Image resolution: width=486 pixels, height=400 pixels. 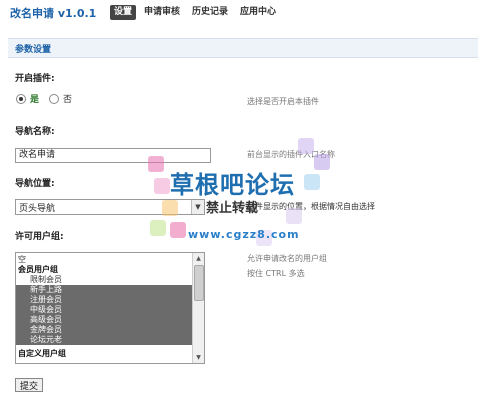 What do you see at coordinates (110, 300) in the screenshot?
I see `group-option-registered: 注册会员` at bounding box center [110, 300].